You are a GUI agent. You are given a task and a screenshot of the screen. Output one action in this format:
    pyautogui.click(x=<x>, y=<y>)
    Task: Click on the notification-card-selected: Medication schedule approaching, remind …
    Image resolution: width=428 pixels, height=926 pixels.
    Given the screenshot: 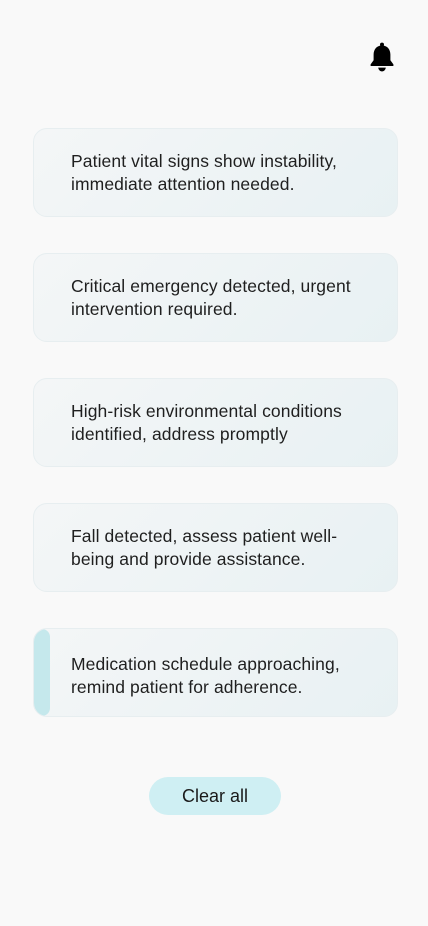 What is the action you would take?
    pyautogui.click(x=215, y=672)
    